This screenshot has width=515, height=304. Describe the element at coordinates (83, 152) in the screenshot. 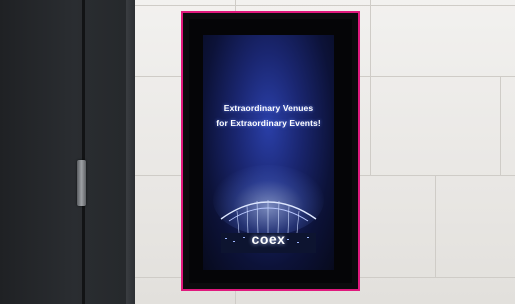

I see `door-gap` at that location.